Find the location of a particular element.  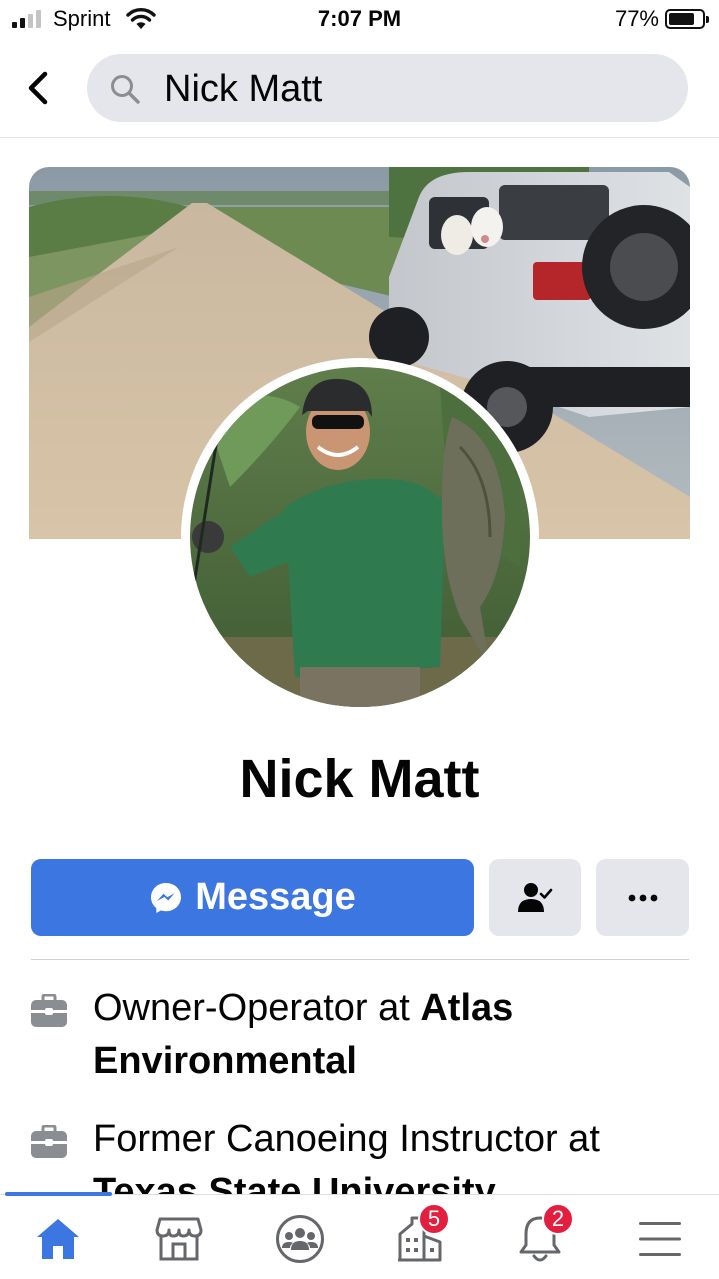

more-options-button is located at coordinates (642, 897).